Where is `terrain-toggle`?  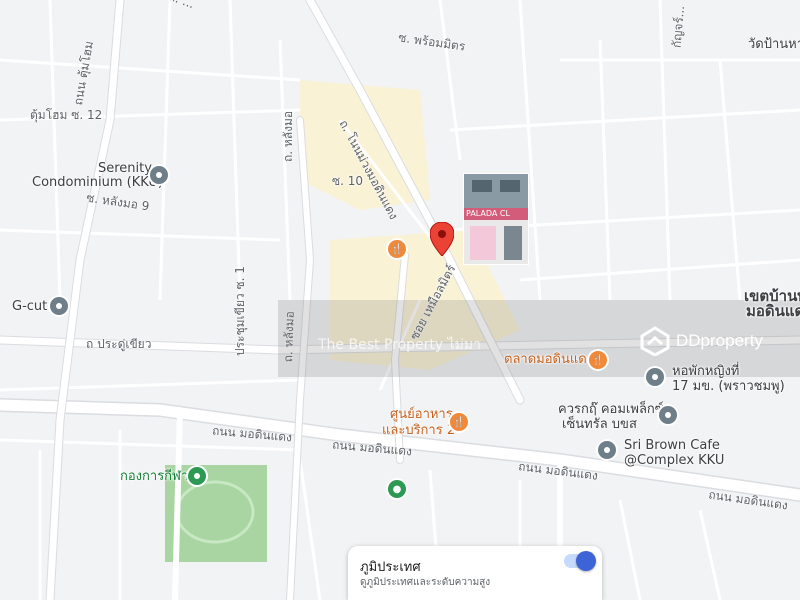 terrain-toggle is located at coordinates (580, 561).